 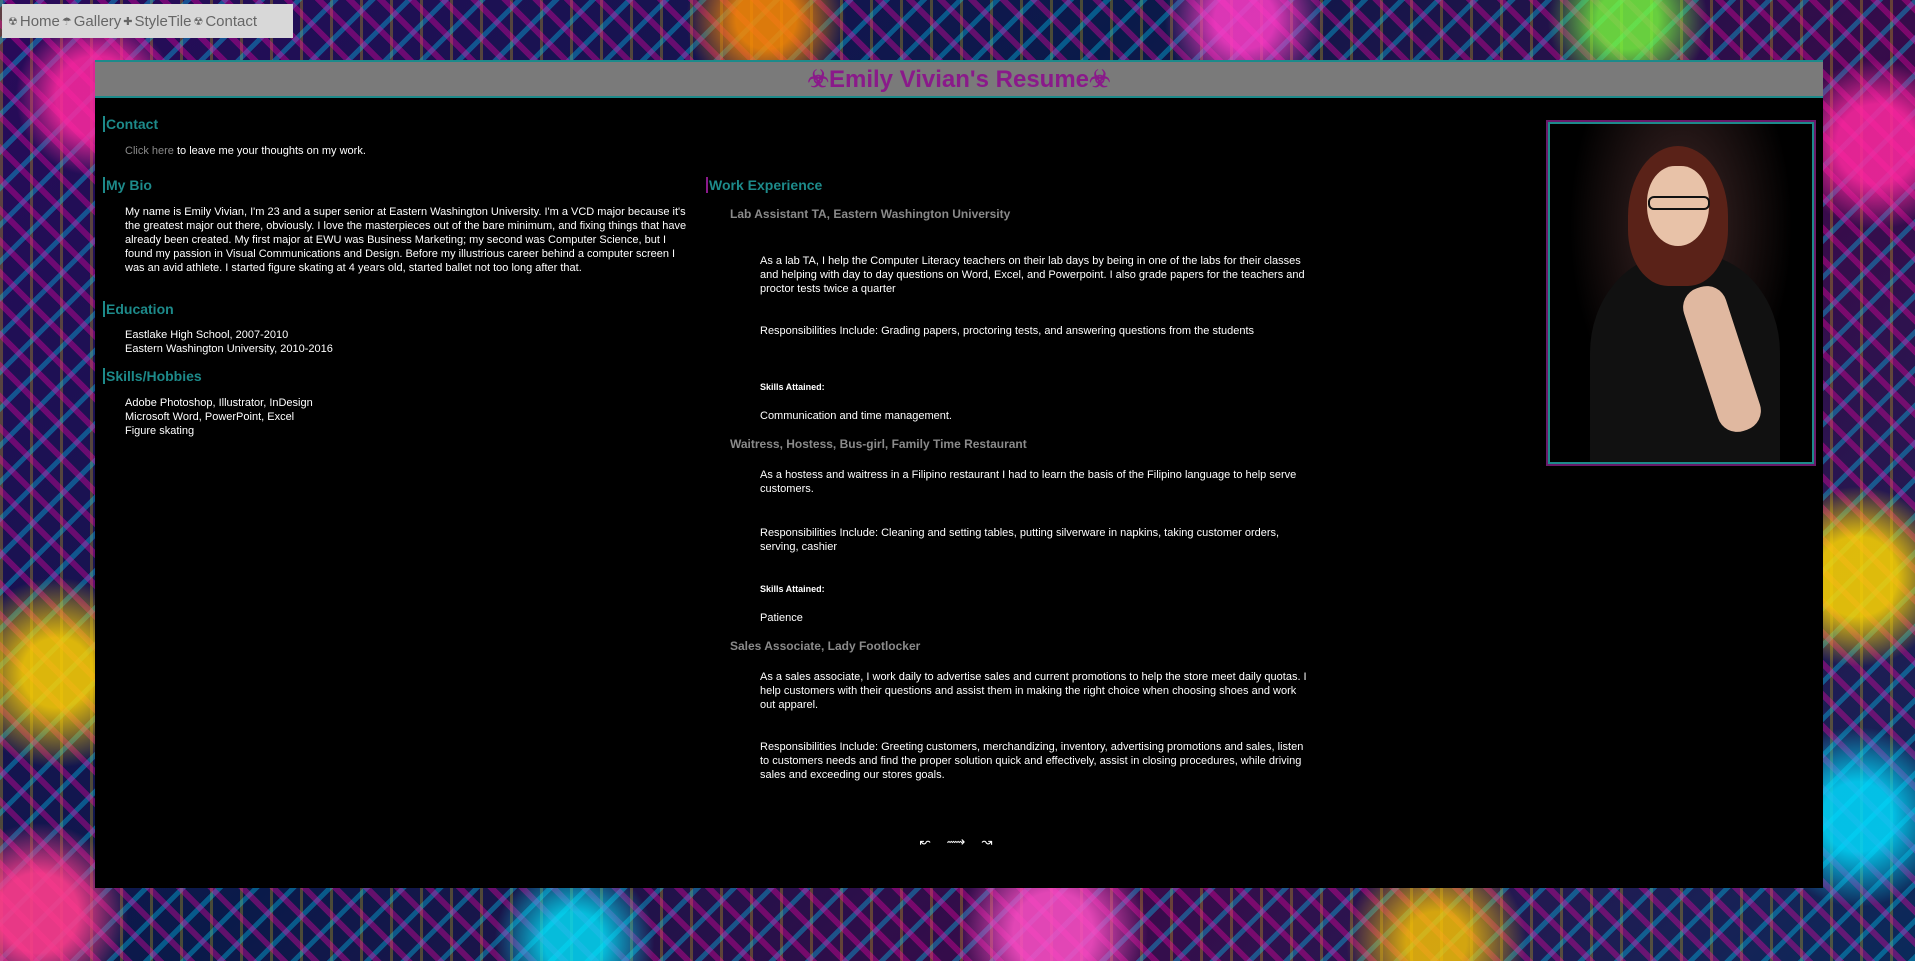 I want to click on photo-glasses, so click(x=1679, y=203).